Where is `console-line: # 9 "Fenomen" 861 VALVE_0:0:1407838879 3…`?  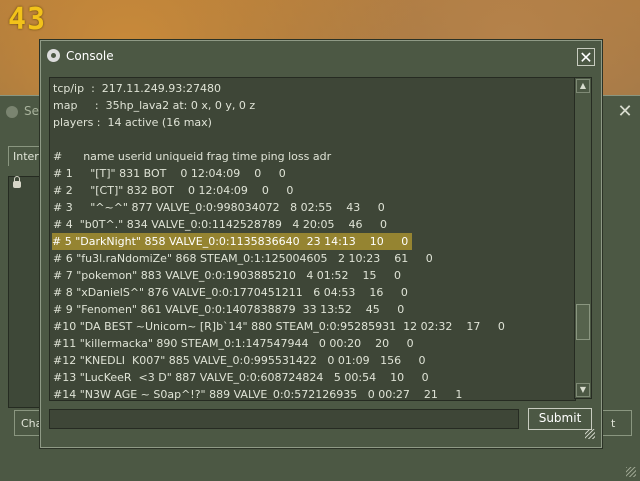 console-line: # 9 "Fenomen" 861 VALVE_0:0:1407838879 3… is located at coordinates (229, 309).